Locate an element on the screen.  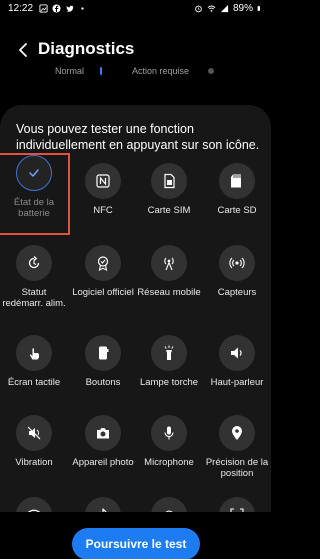
sim-card-icon is located at coordinates (169, 181).